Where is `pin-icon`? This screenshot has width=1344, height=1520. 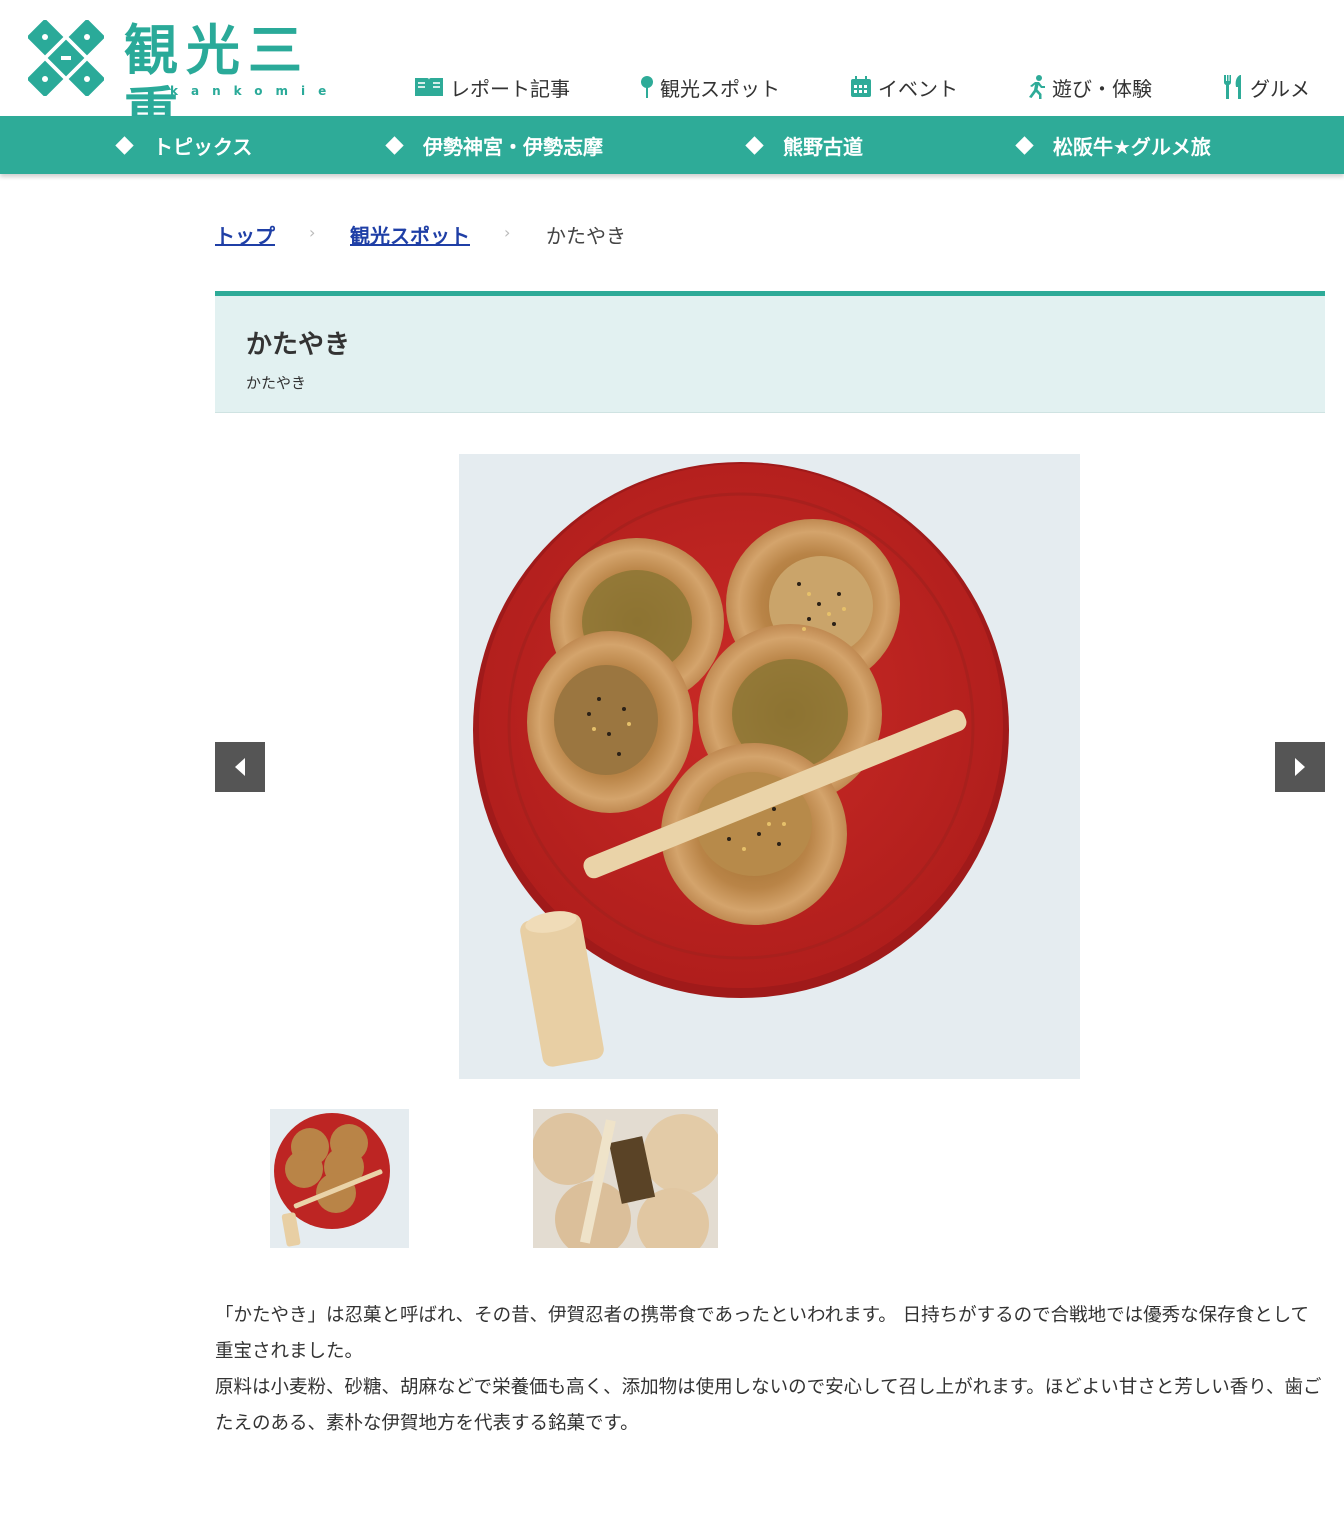 pin-icon is located at coordinates (647, 87).